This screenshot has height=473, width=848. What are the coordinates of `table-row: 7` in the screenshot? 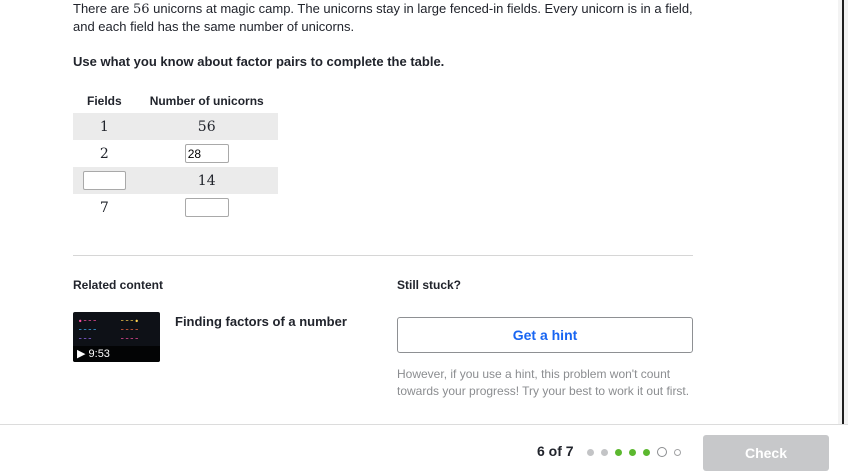 It's located at (175, 207).